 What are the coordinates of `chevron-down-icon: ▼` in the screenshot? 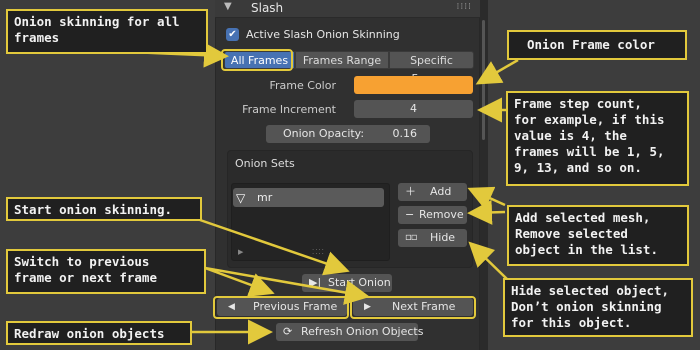 It's located at (228, 6).